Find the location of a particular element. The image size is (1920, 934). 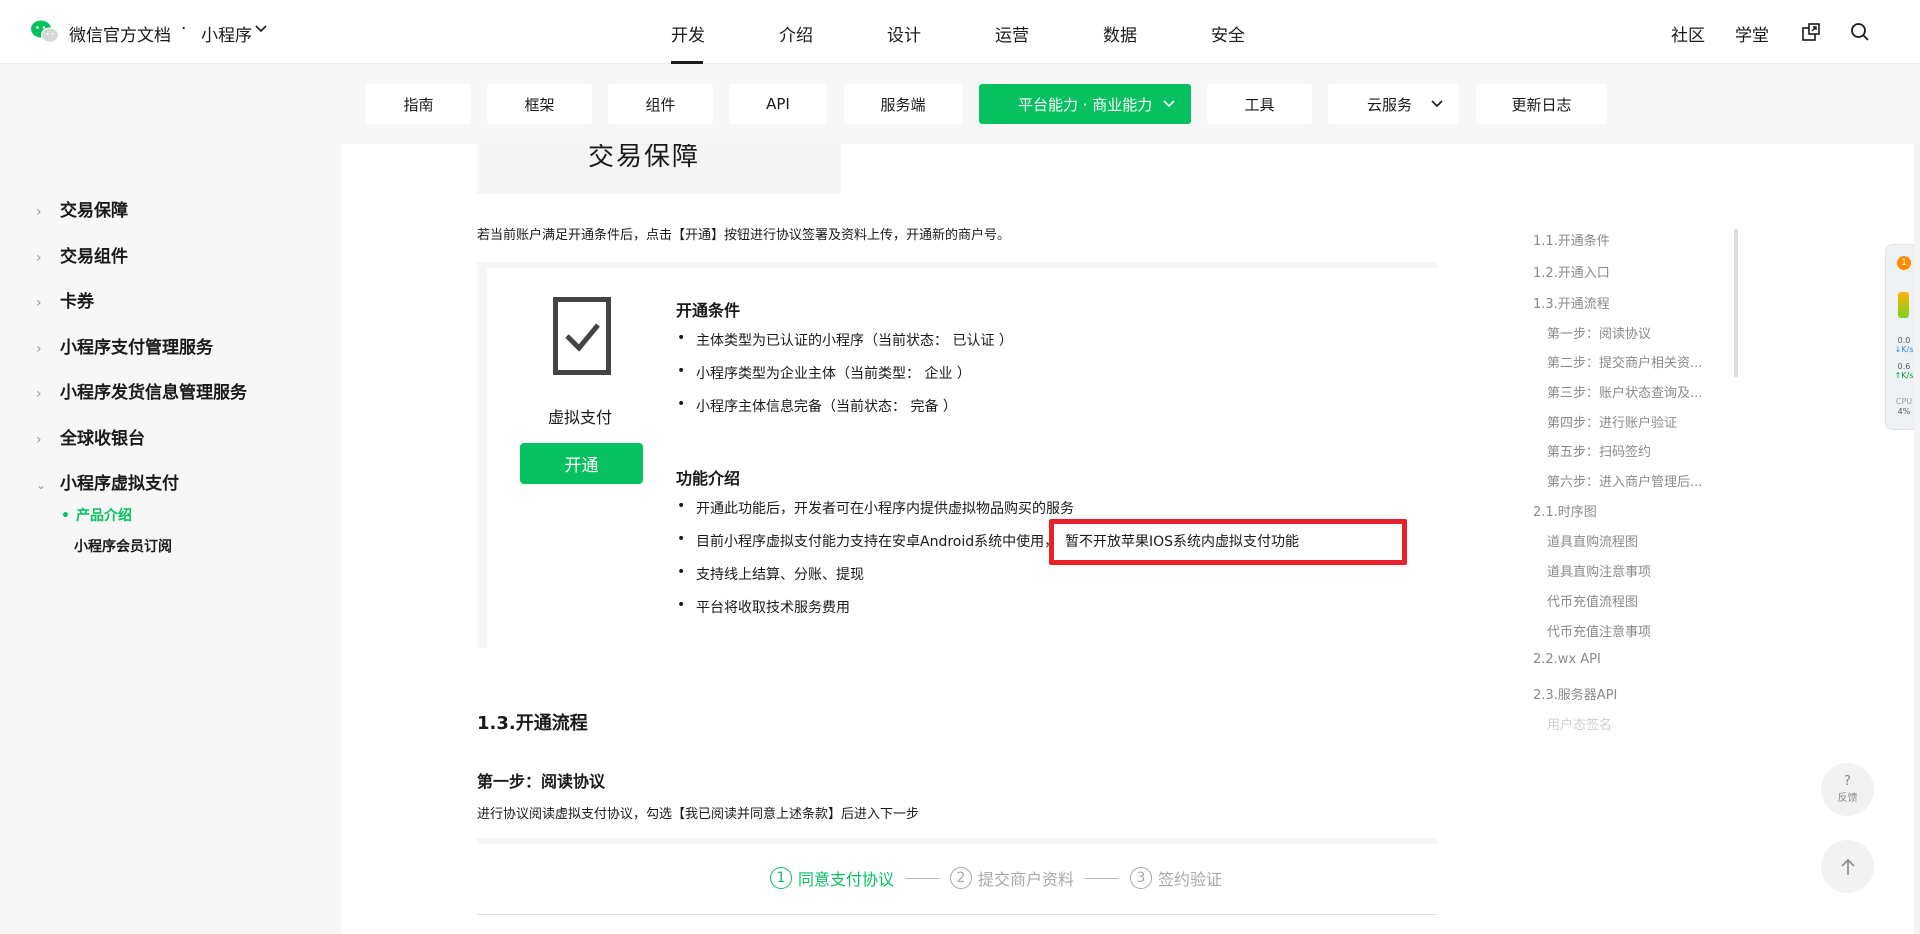

sidebar-subitem-member-subscription: 小程序会员订阅 is located at coordinates (123, 546).